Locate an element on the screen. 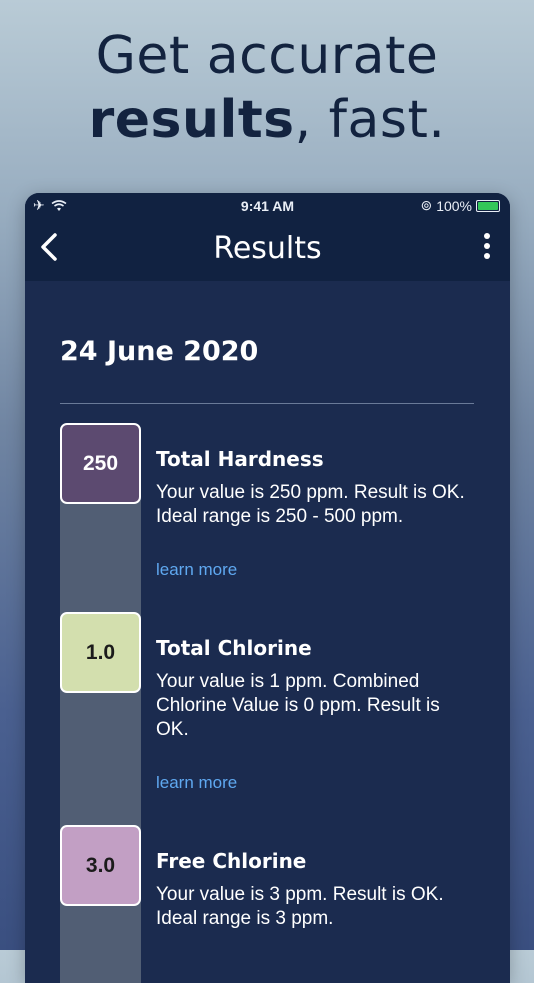  marketing-headline: Get accurate results, fast. is located at coordinates (267, 88).